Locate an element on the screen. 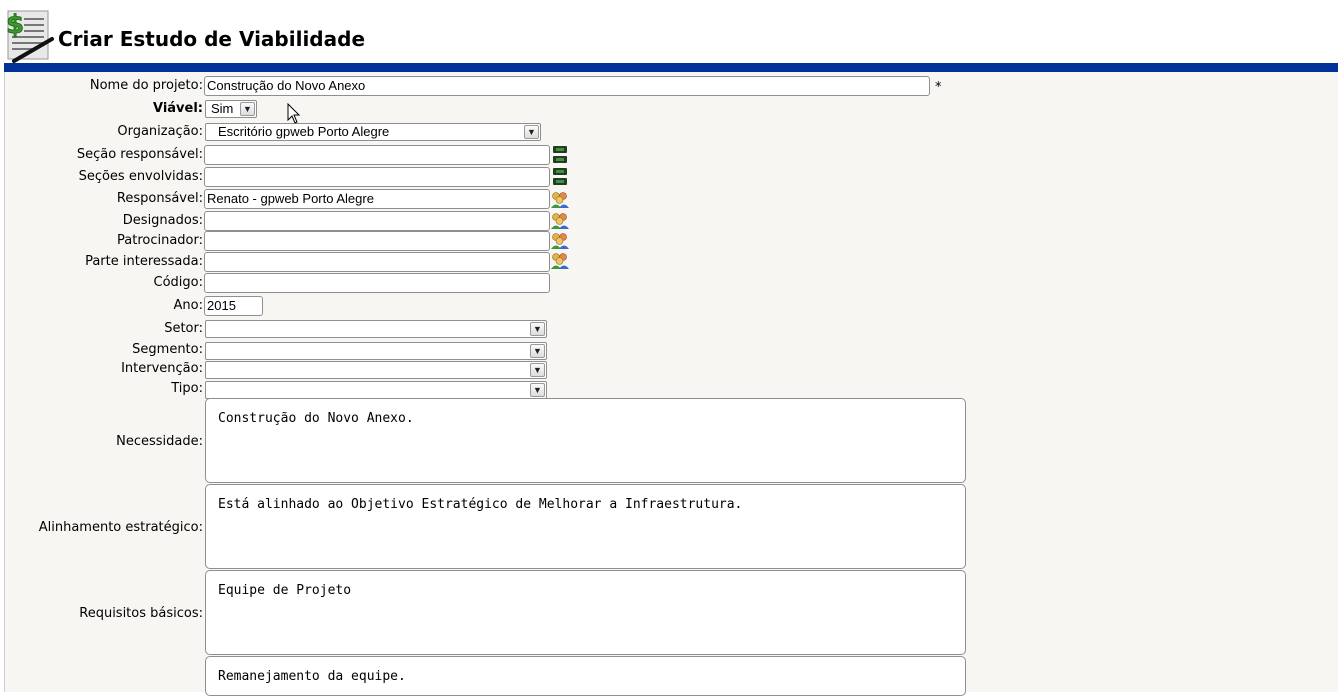 This screenshot has height=696, width=1338. required-marker: * is located at coordinates (938, 87).